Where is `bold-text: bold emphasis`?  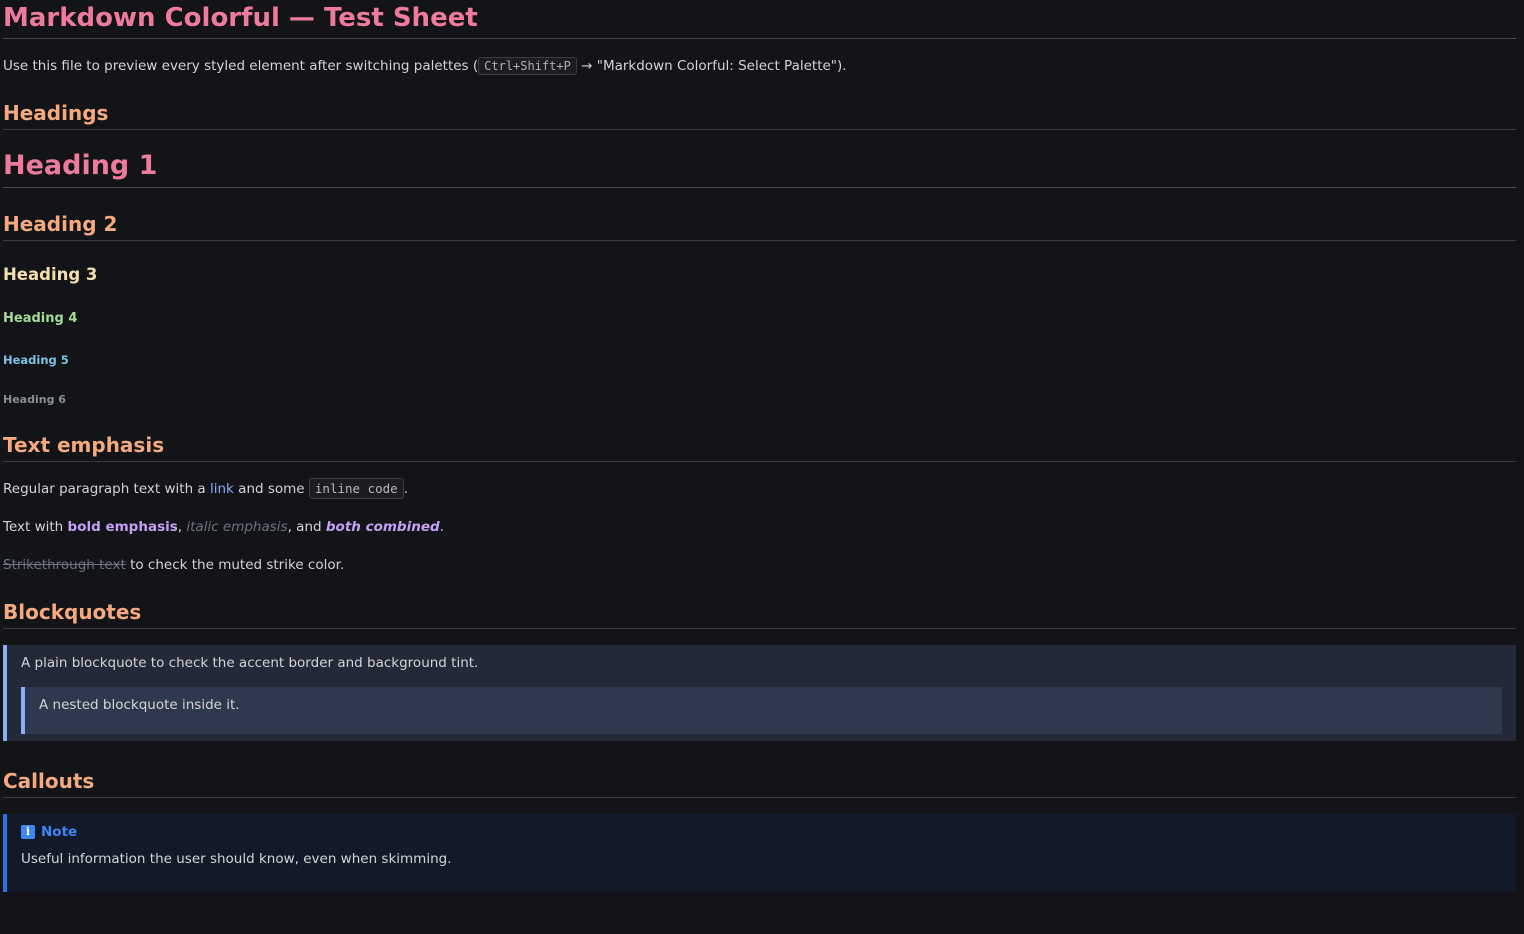 bold-text: bold emphasis is located at coordinates (122, 527).